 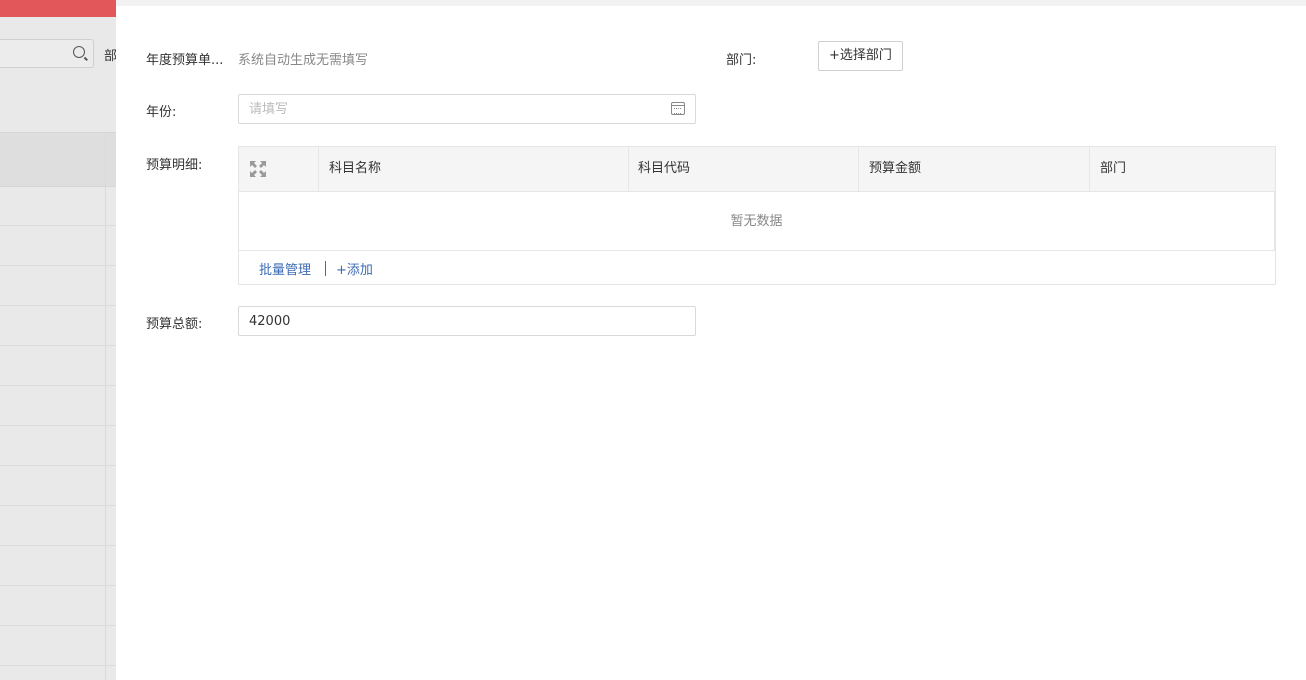 What do you see at coordinates (303, 60) in the screenshot?
I see `doc-no-value: 系统自动生成无需填写` at bounding box center [303, 60].